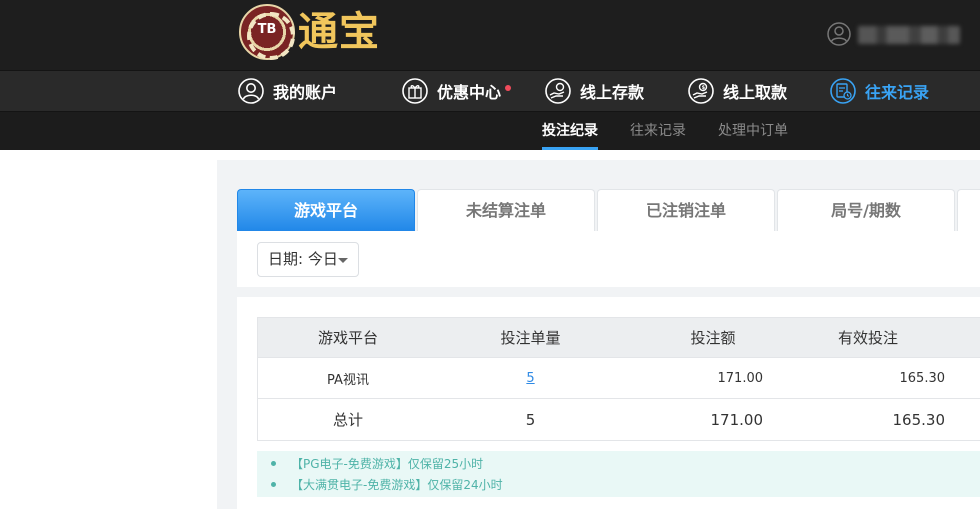  I want to click on note-item: 【大满贯电子-免费游戏】仅保留24小时, so click(387, 484).